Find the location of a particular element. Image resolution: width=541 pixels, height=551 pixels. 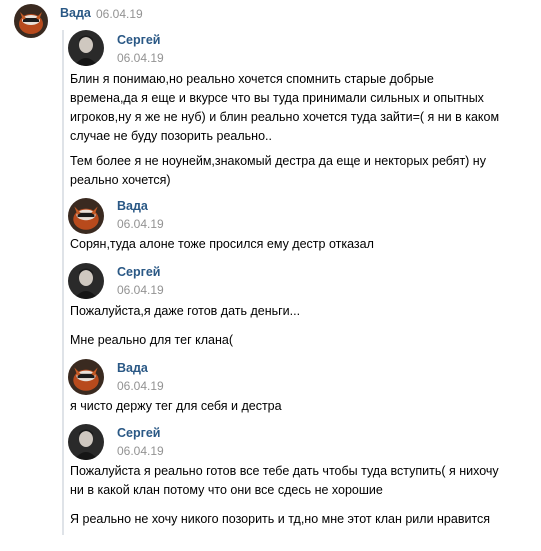

text-line: я чисто держу тег для себя и дестра is located at coordinates (176, 406).